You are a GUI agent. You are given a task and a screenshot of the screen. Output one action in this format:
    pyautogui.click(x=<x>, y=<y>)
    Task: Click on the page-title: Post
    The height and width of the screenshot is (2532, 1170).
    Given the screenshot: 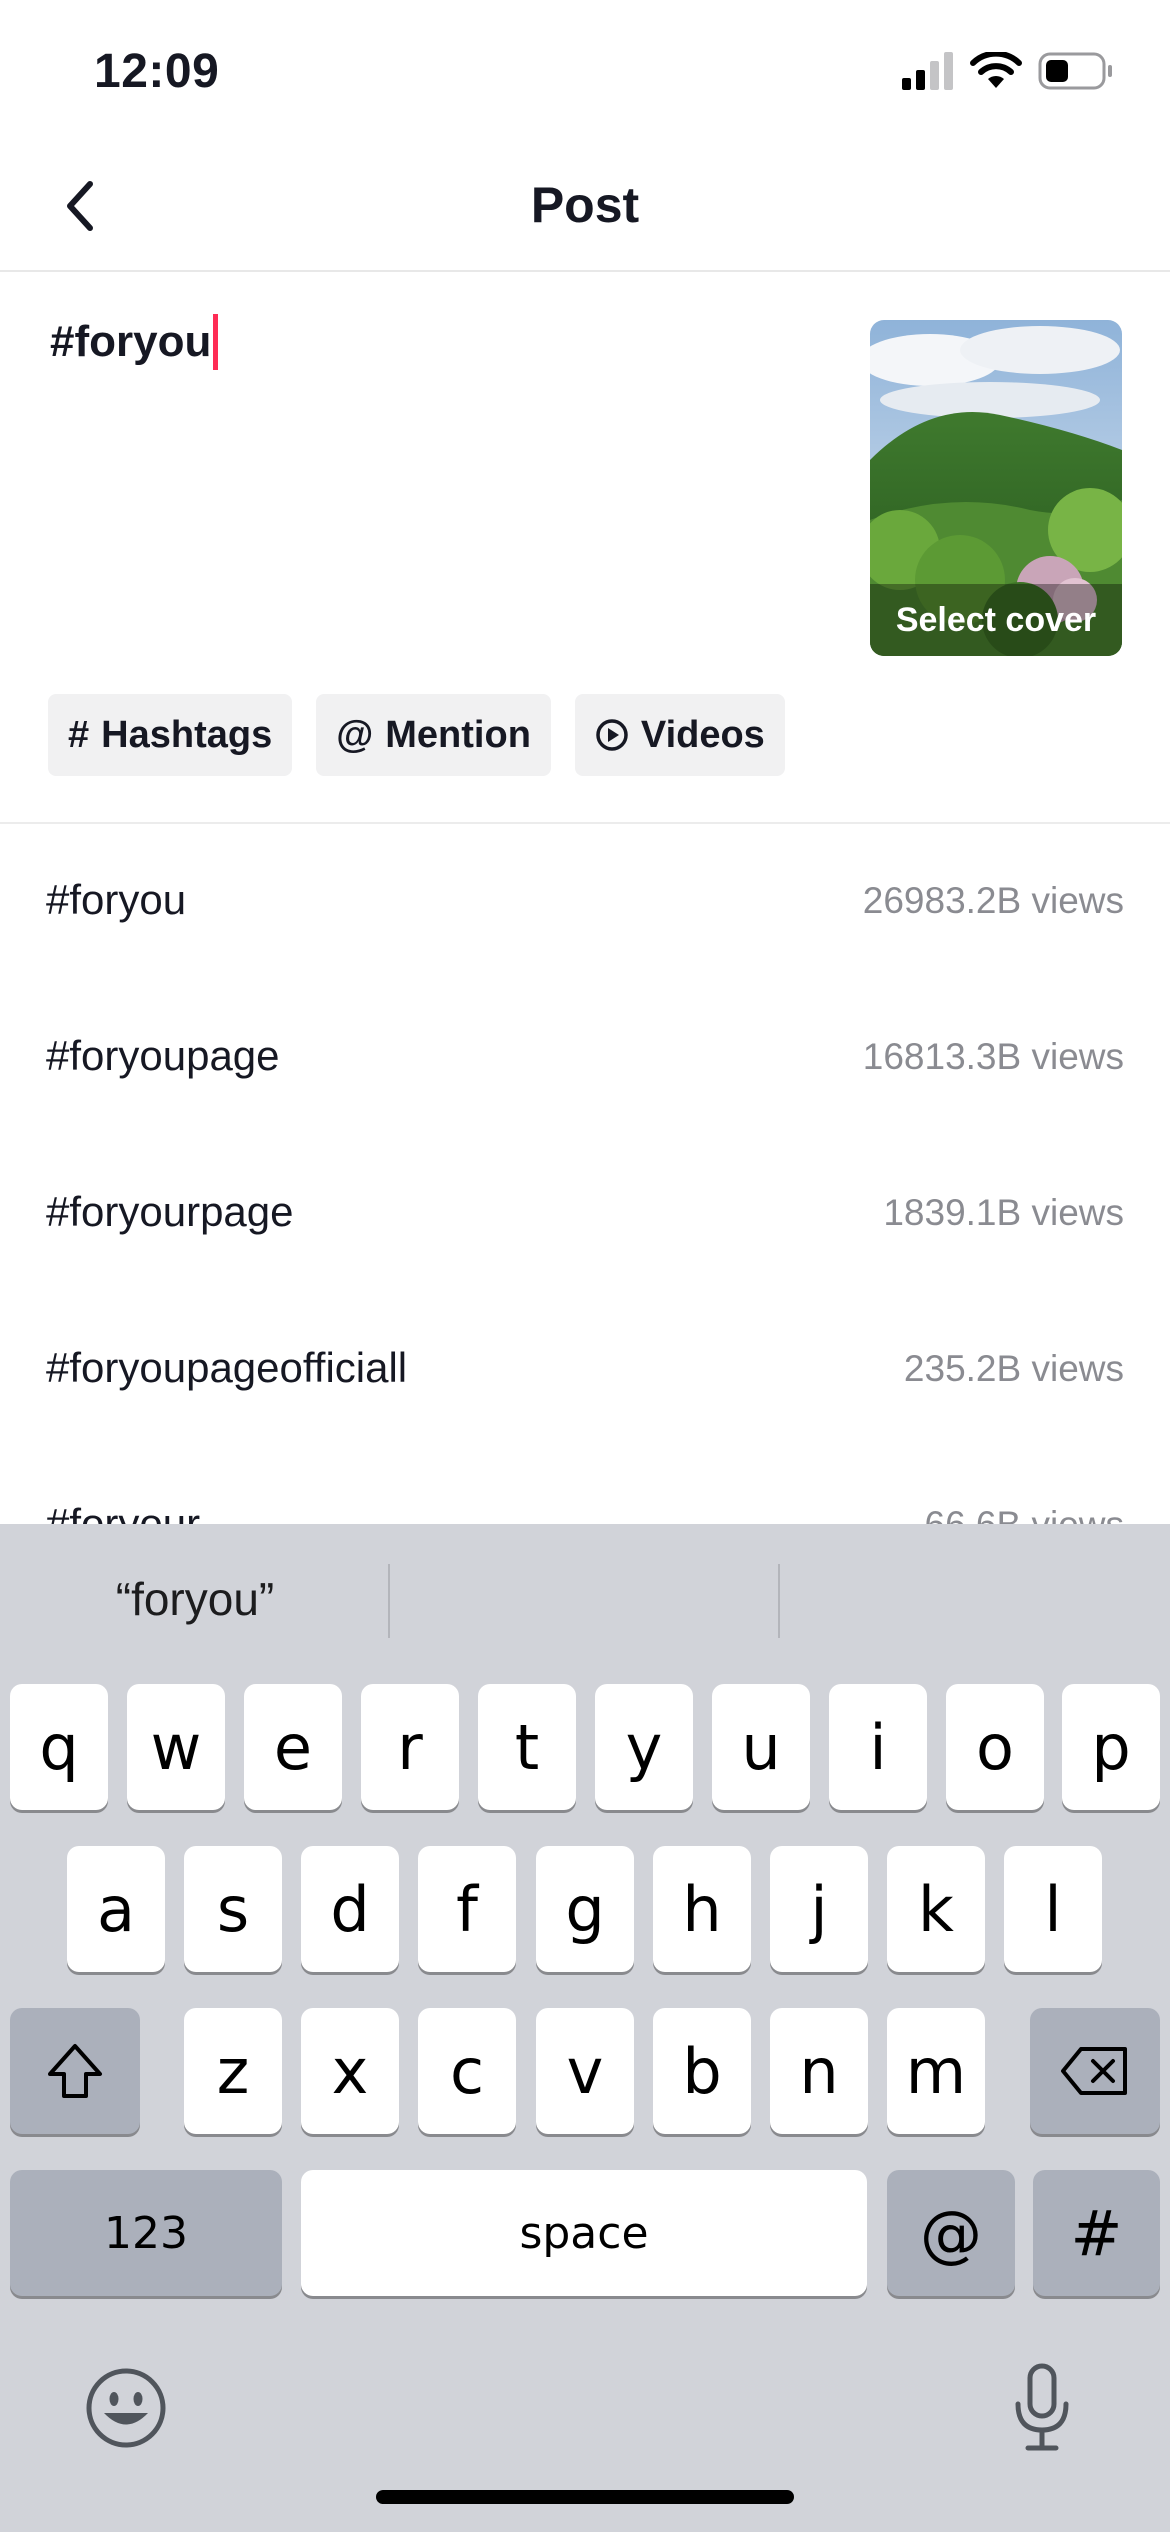 What is the action you would take?
    pyautogui.click(x=585, y=205)
    